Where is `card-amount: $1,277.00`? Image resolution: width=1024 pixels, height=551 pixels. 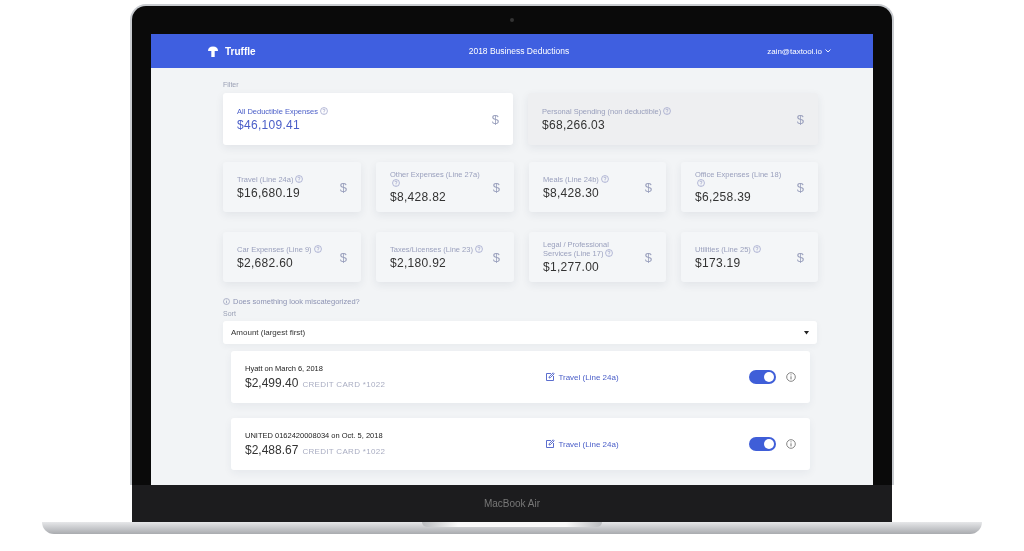 card-amount: $1,277.00 is located at coordinates (572, 267).